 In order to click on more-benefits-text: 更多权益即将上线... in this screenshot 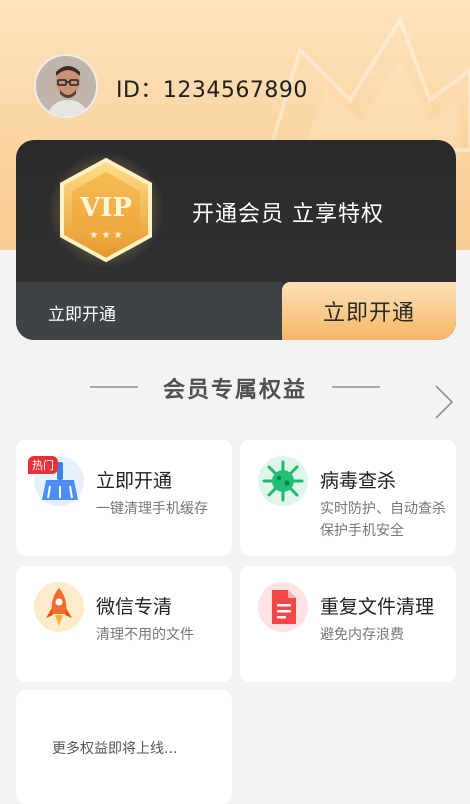, I will do `click(115, 749)`.